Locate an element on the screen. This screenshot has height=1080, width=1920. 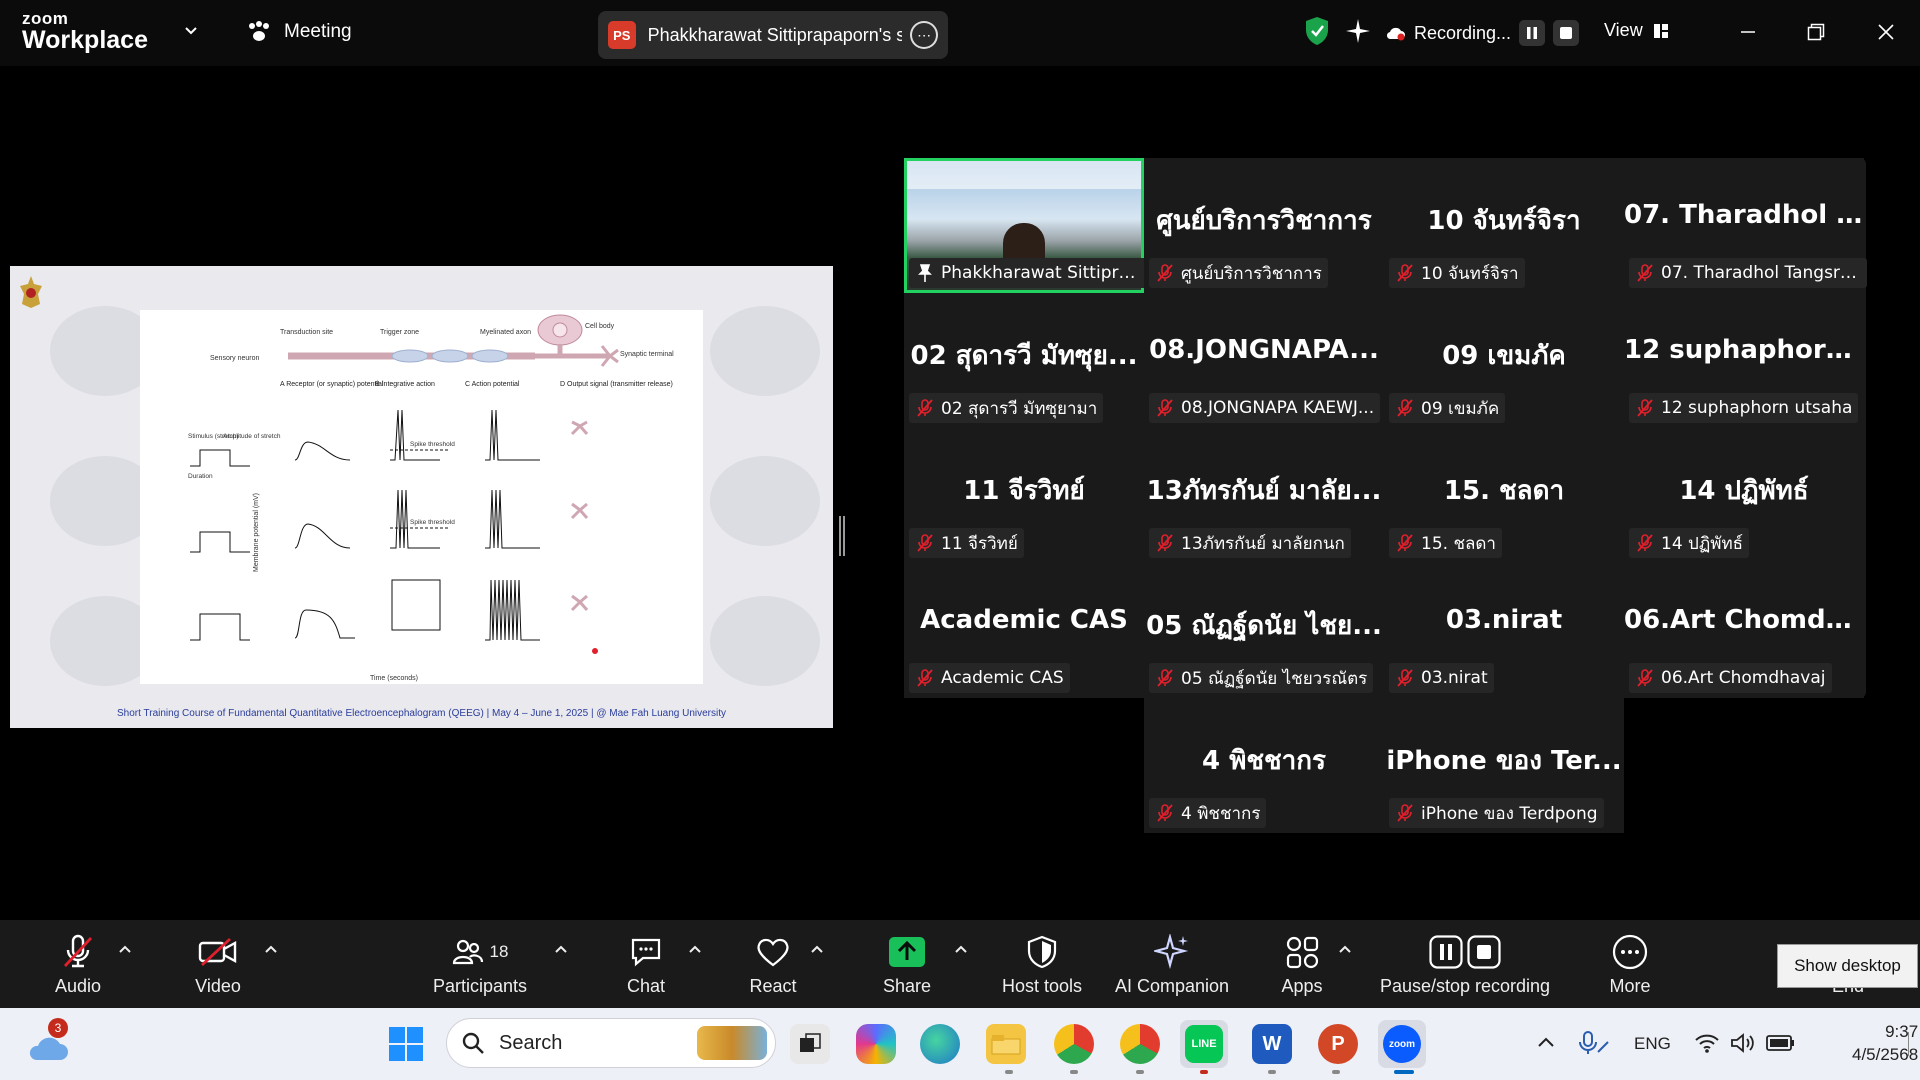
share-options-caret-icon is located at coordinates (961, 949).